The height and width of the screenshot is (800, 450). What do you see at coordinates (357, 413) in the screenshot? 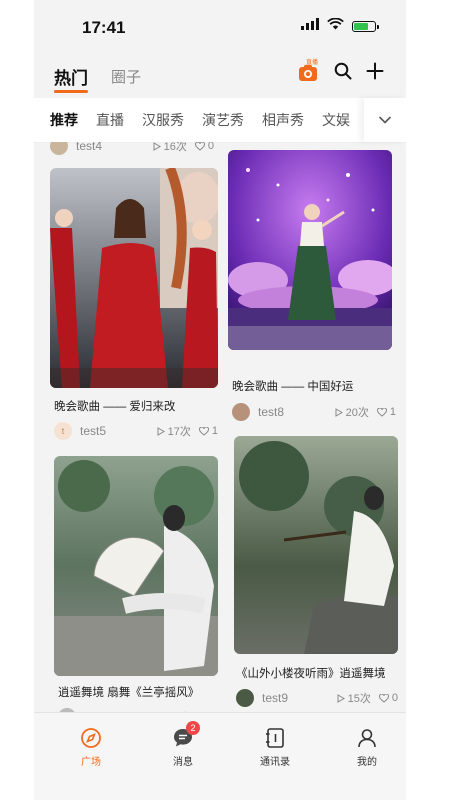
I see `view-count-text: 20次` at bounding box center [357, 413].